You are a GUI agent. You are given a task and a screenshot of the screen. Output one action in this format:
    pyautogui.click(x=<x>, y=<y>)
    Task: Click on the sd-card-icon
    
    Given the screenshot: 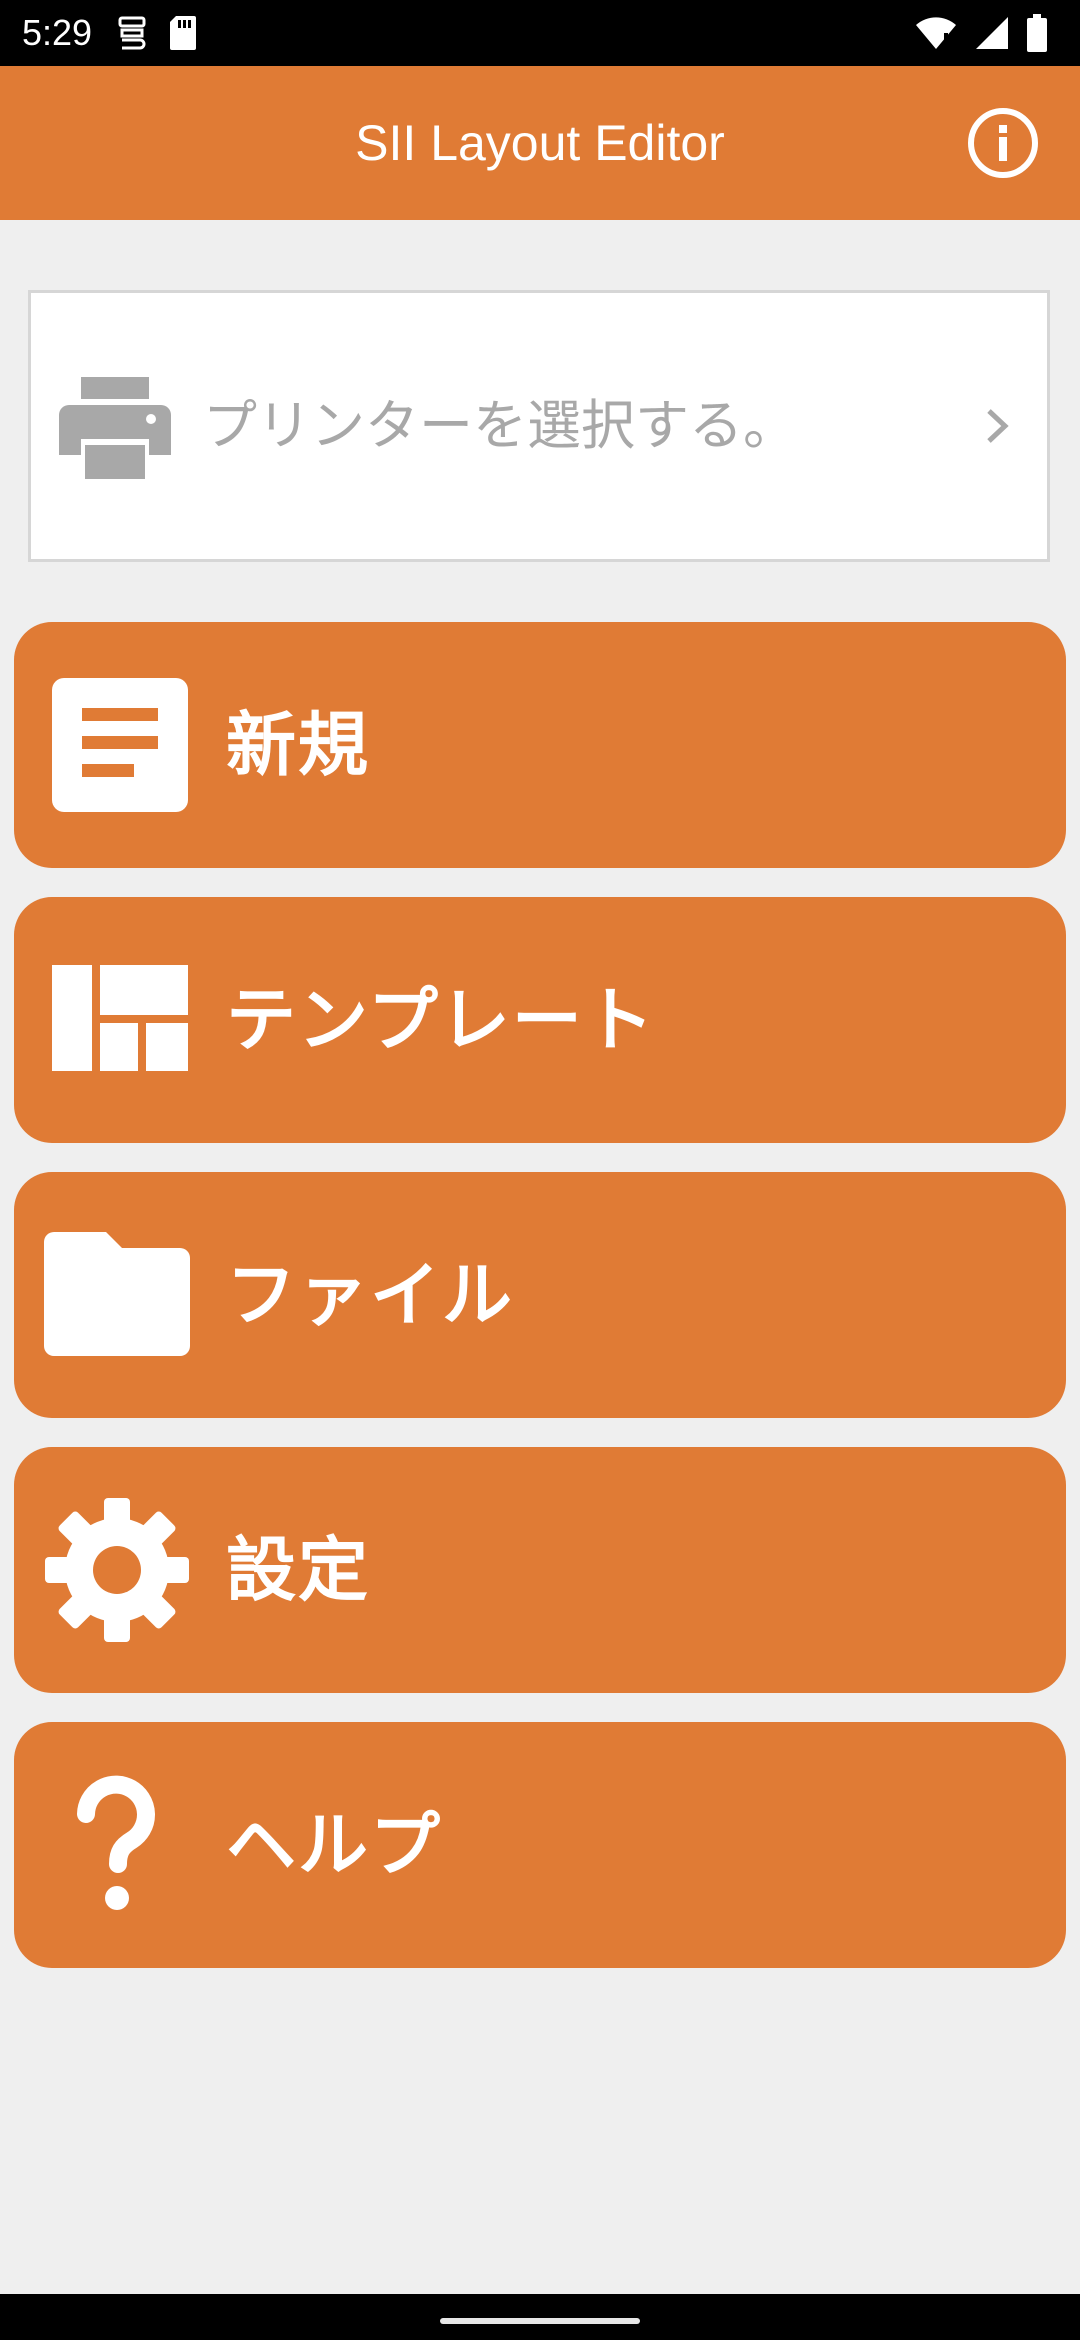 What is the action you would take?
    pyautogui.click(x=183, y=33)
    